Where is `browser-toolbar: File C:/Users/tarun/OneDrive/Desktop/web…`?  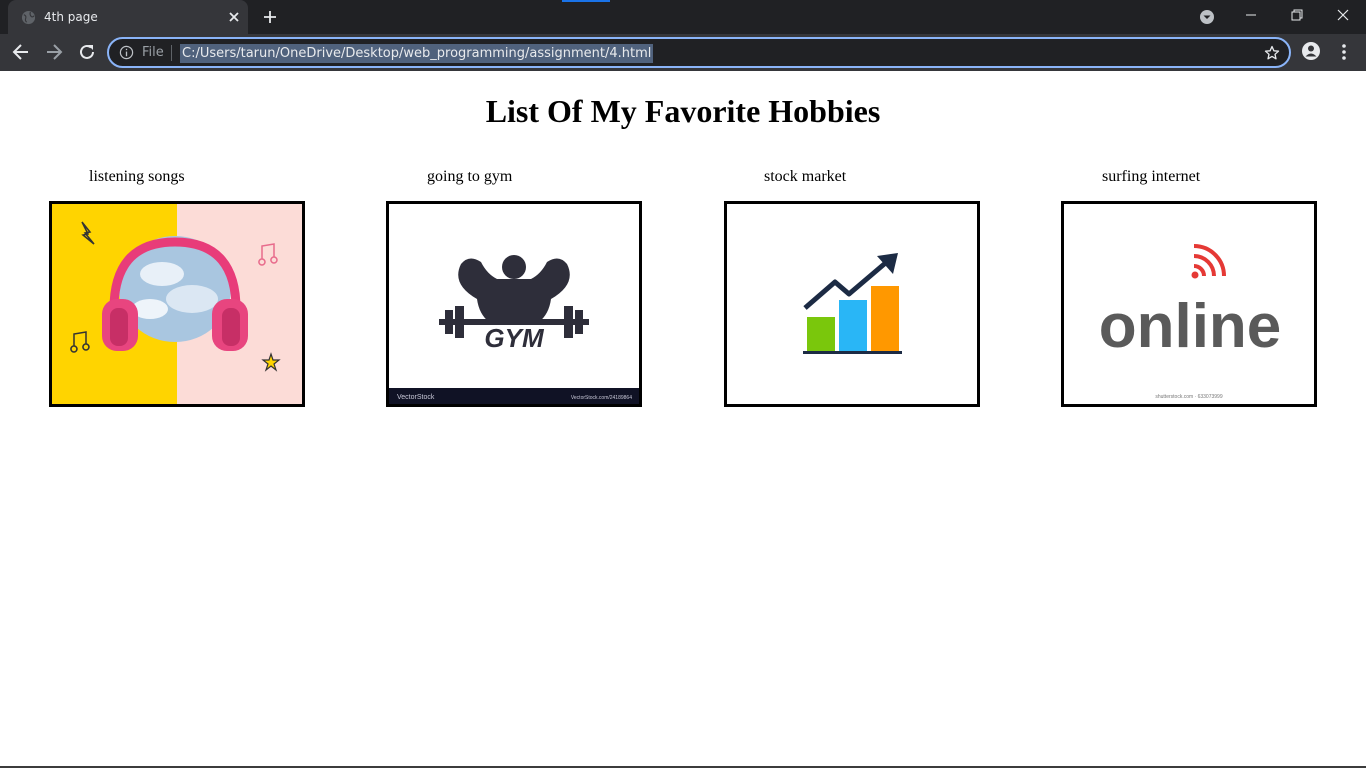 browser-toolbar: File C:/Users/tarun/OneDrive/Desktop/web… is located at coordinates (683, 52).